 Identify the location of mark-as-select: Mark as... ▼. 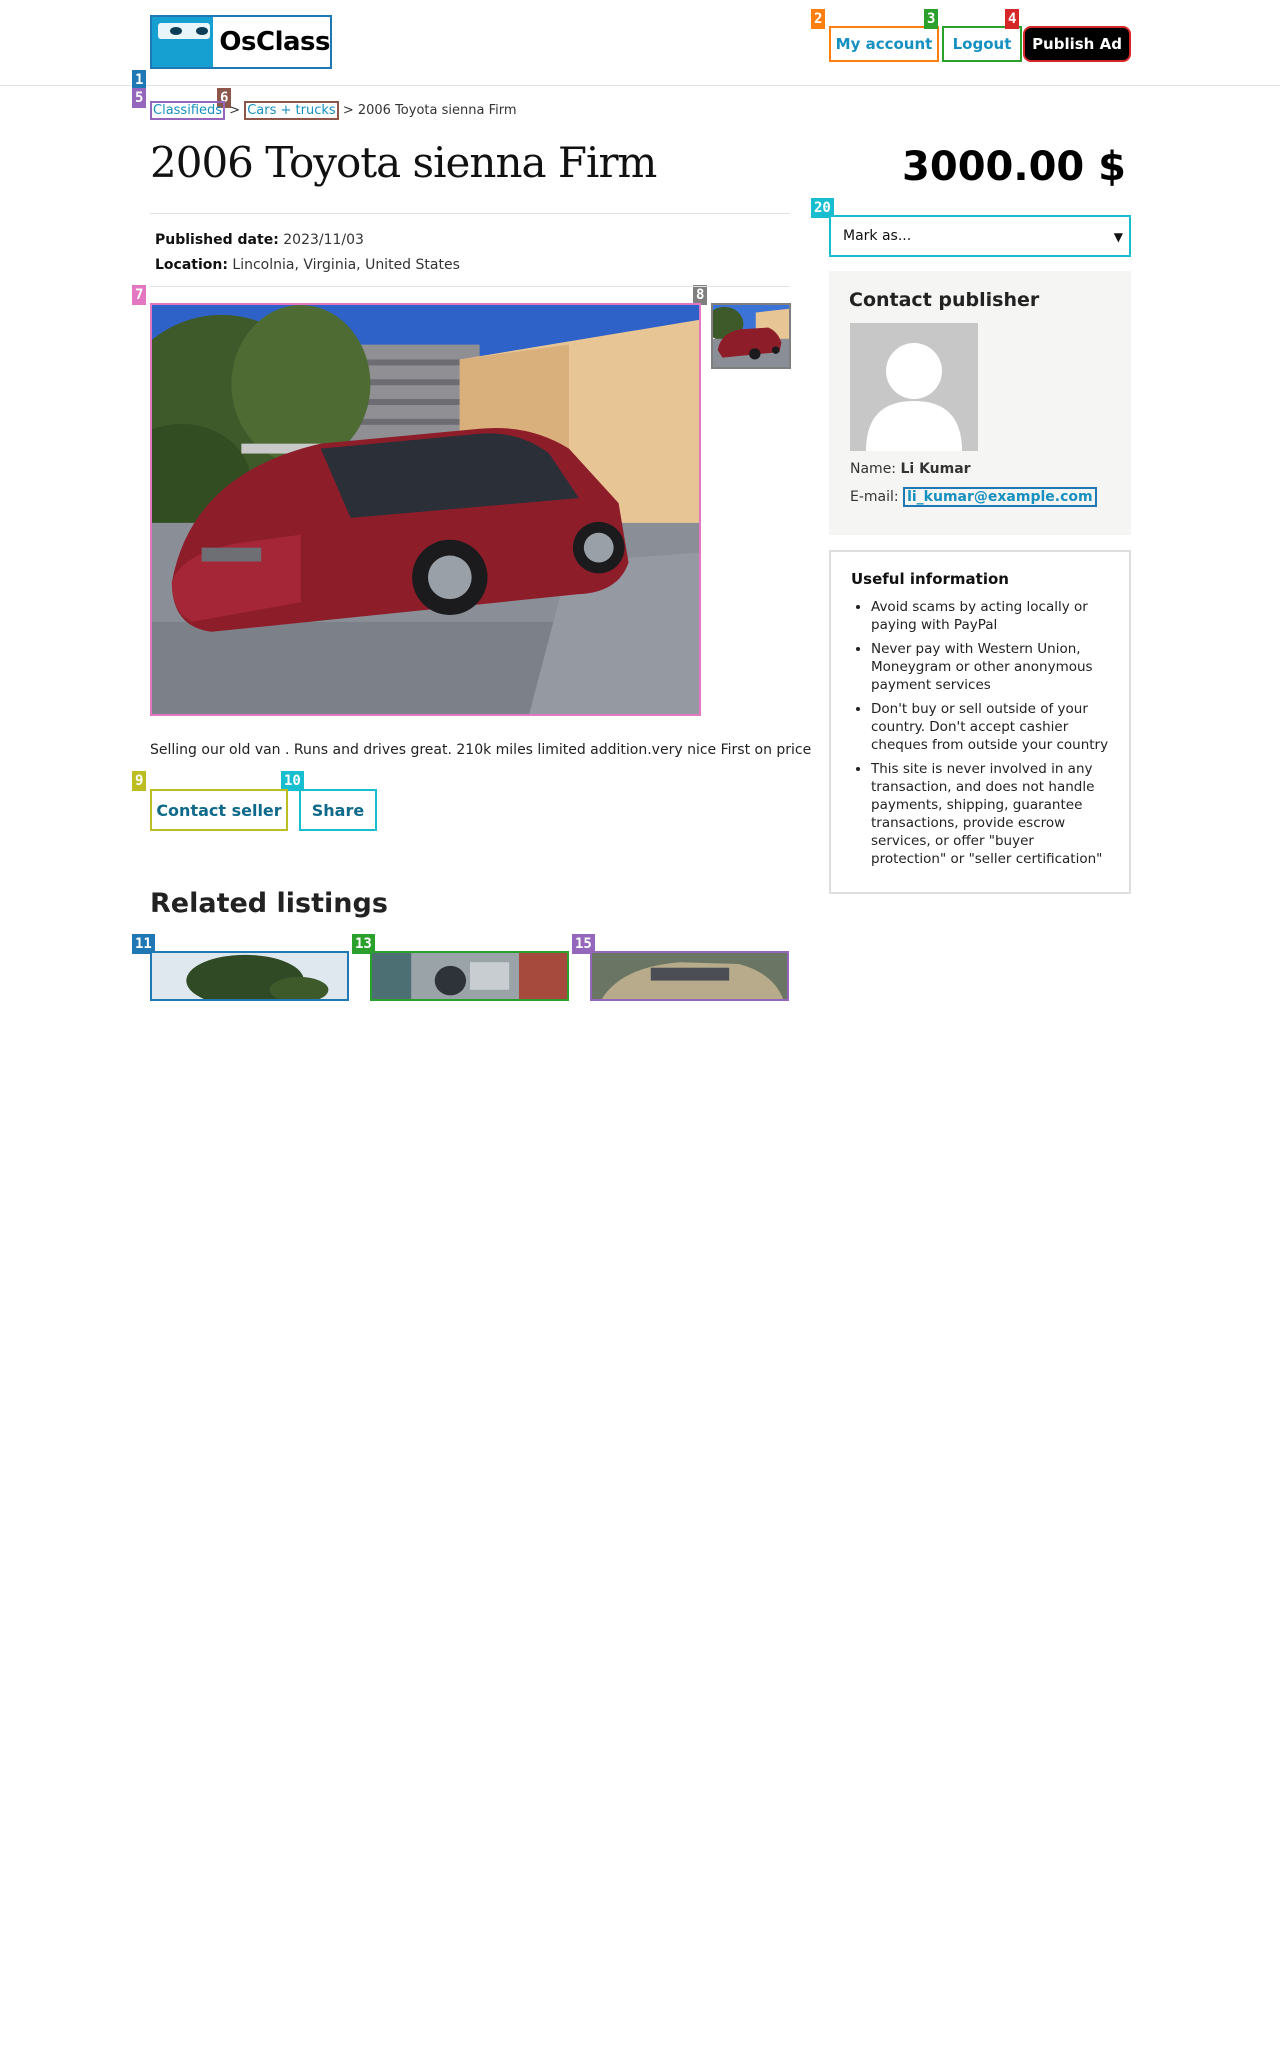
(980, 236).